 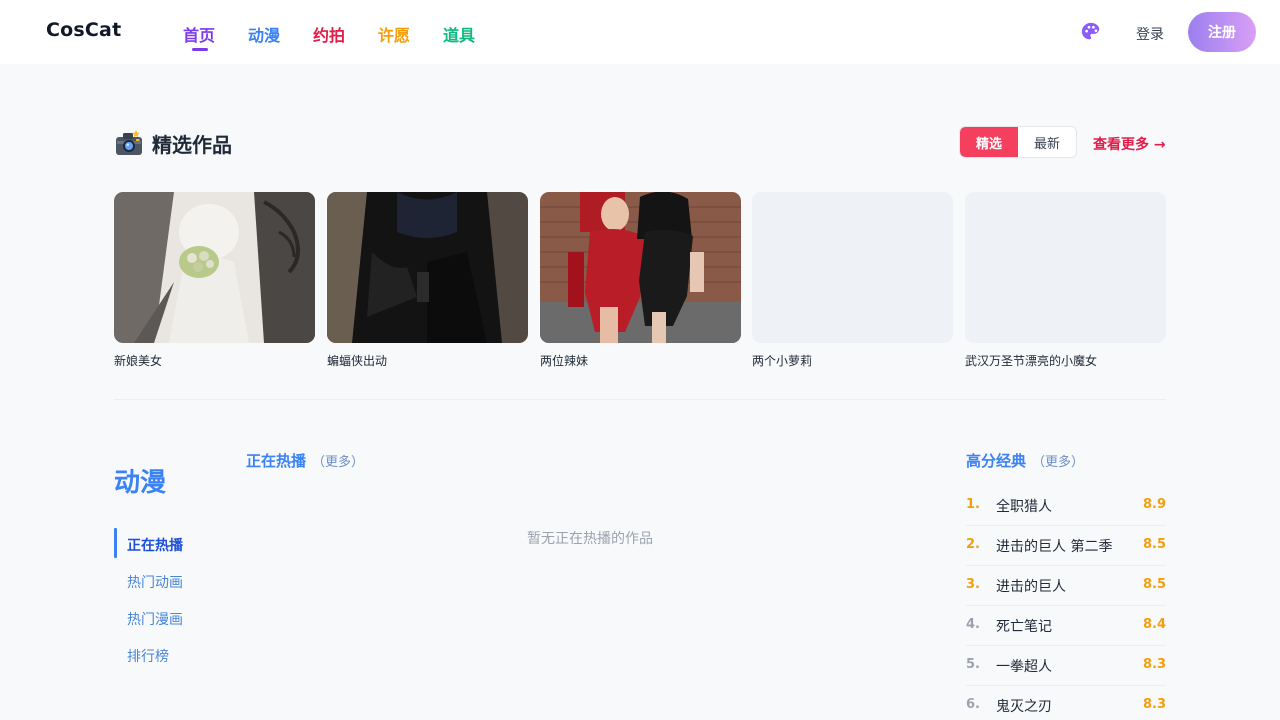 I want to click on ranking-row: 4. 死亡笔记 8.4, so click(x=1066, y=626).